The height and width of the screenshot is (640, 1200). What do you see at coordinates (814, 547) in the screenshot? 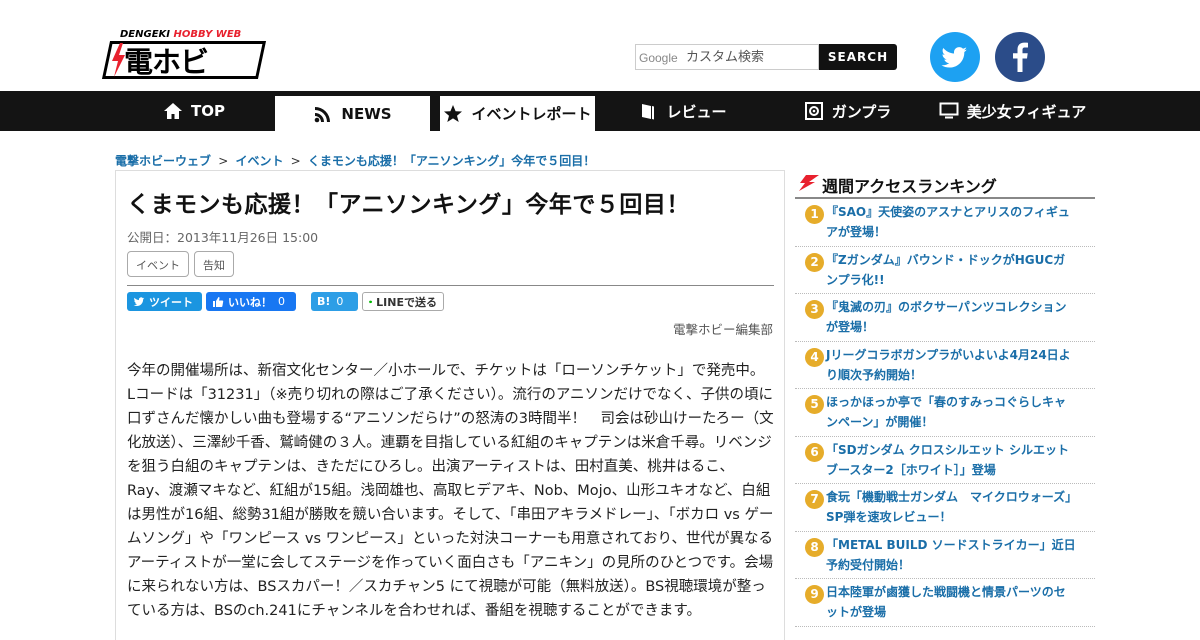
I see `rank-badge: 8` at bounding box center [814, 547].